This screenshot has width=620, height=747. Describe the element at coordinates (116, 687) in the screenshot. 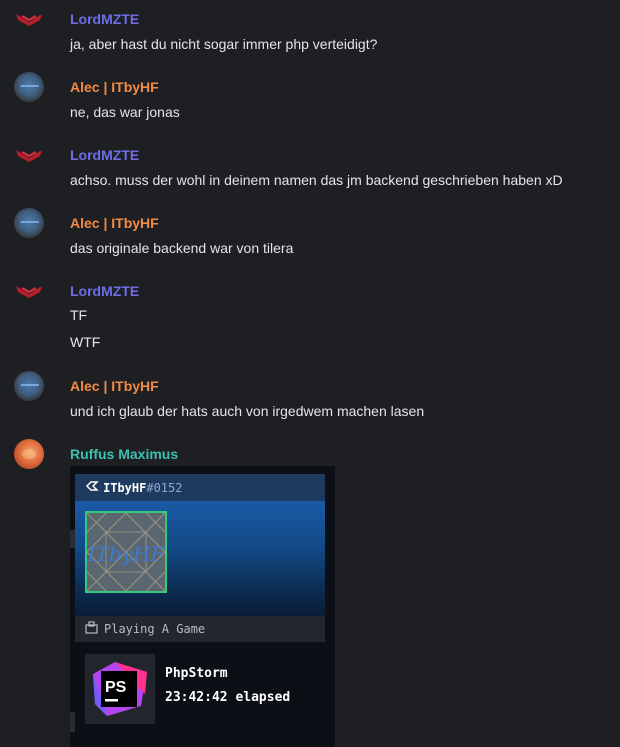

I see `svg-text: PS` at that location.